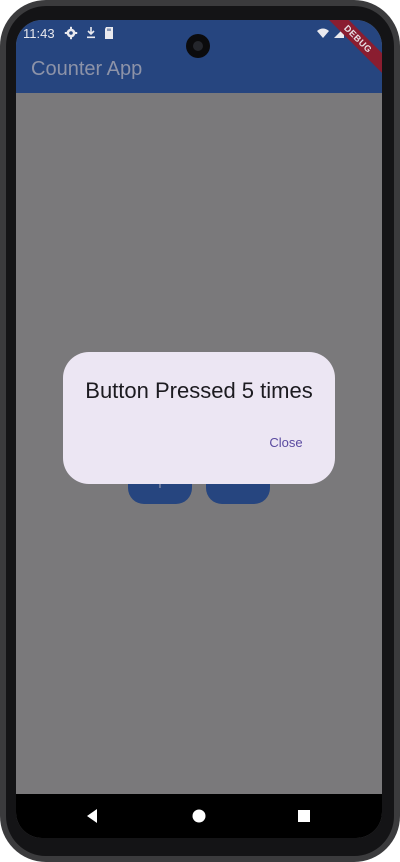 The image size is (400, 862). What do you see at coordinates (323, 33) in the screenshot?
I see `wifi-icon` at bounding box center [323, 33].